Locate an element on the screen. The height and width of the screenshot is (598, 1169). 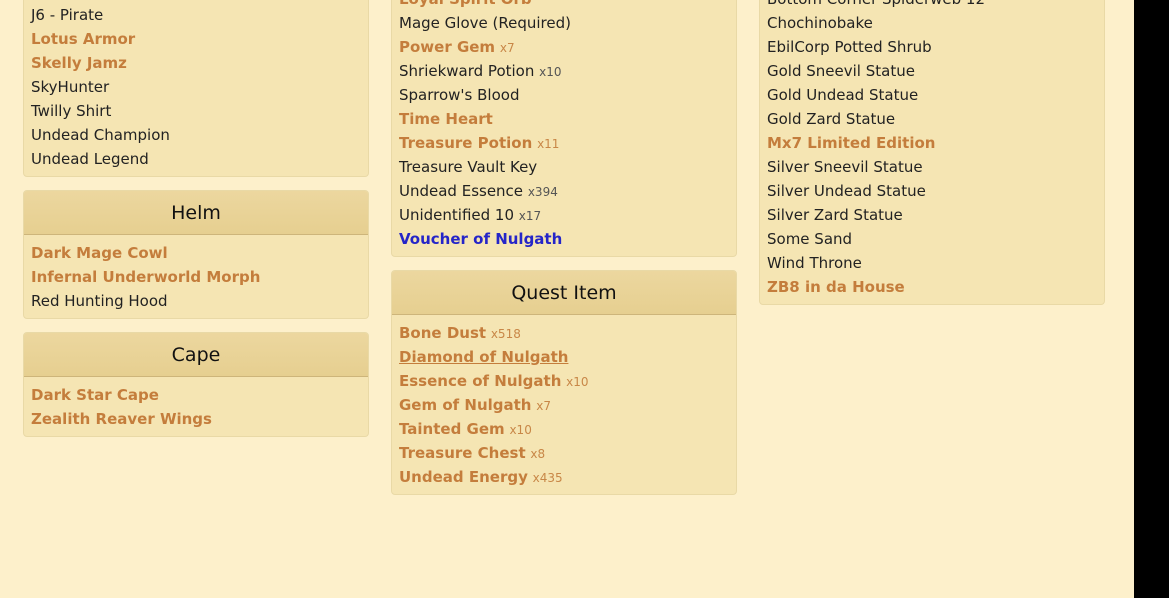
item-name: Chochinobake is located at coordinates (820, 23).